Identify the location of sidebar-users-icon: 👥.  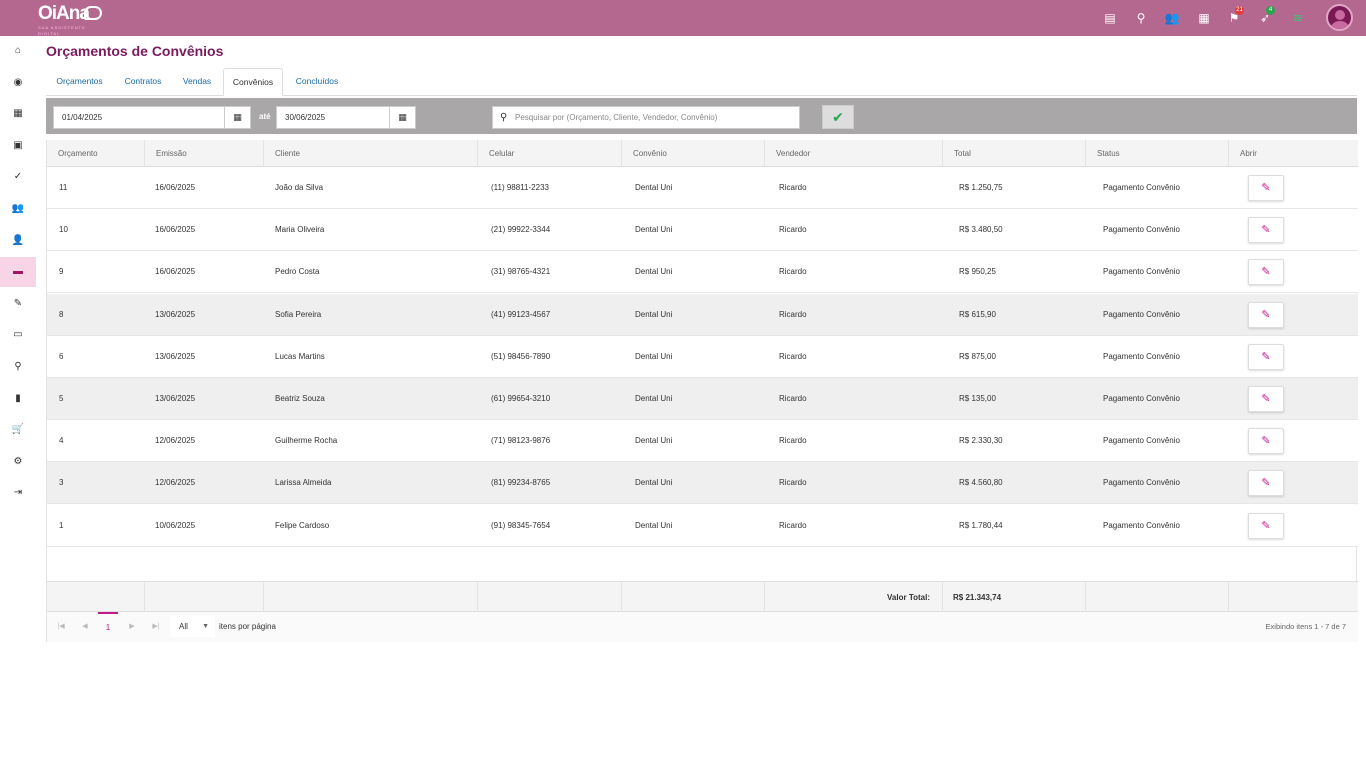
(18, 209).